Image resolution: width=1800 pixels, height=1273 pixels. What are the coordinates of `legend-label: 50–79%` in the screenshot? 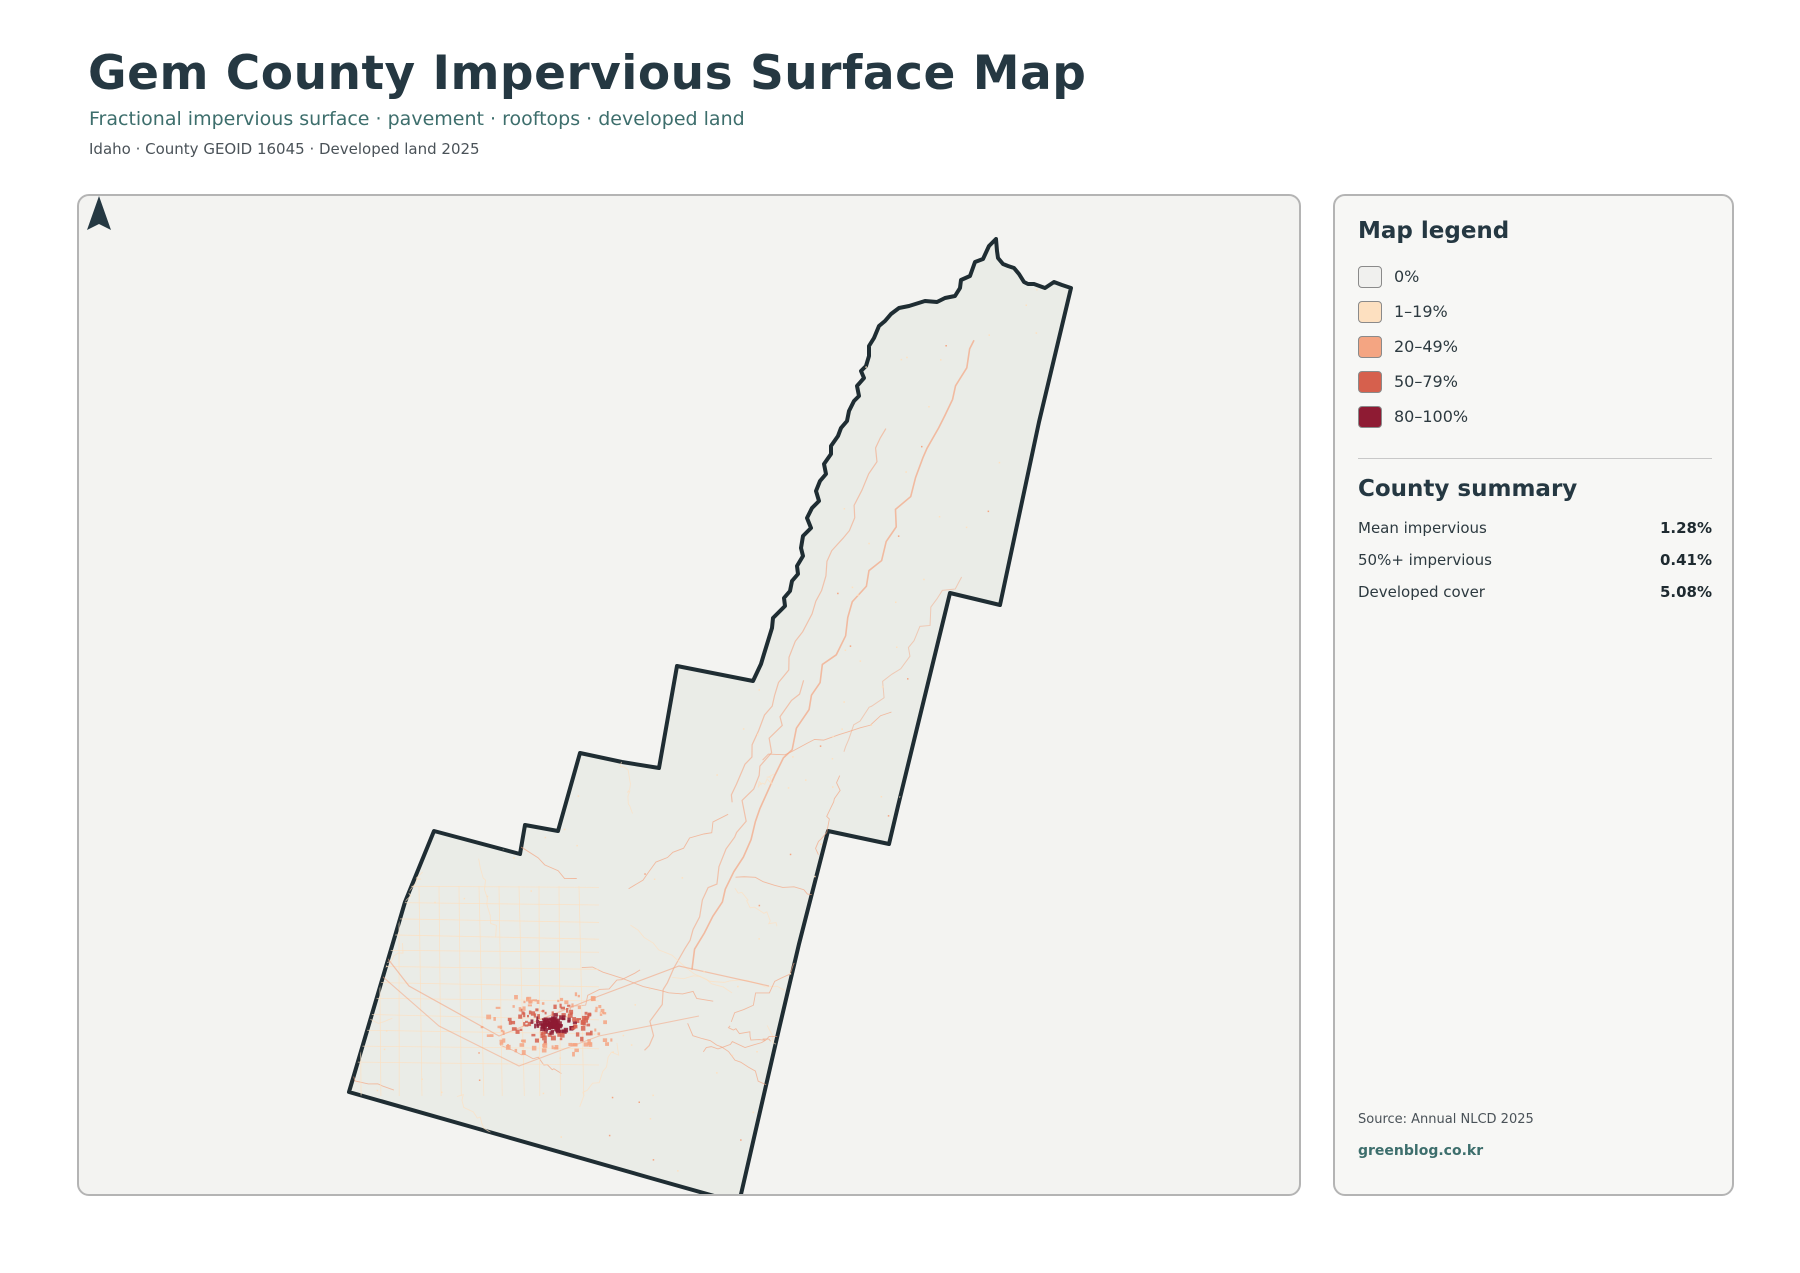 It's located at (1426, 381).